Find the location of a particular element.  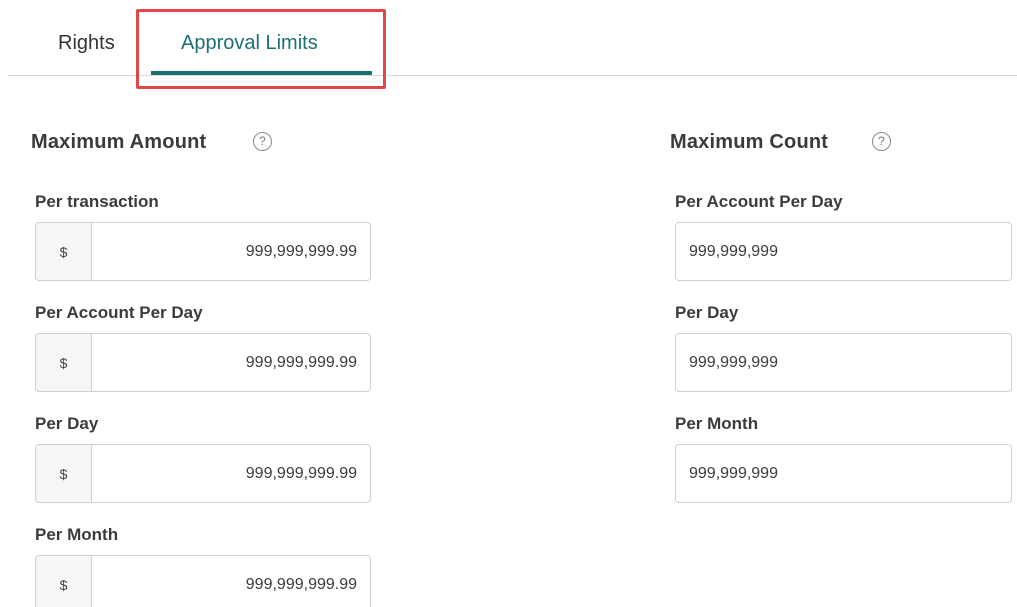

amount-per-account-per-day-field: $ is located at coordinates (203, 362).